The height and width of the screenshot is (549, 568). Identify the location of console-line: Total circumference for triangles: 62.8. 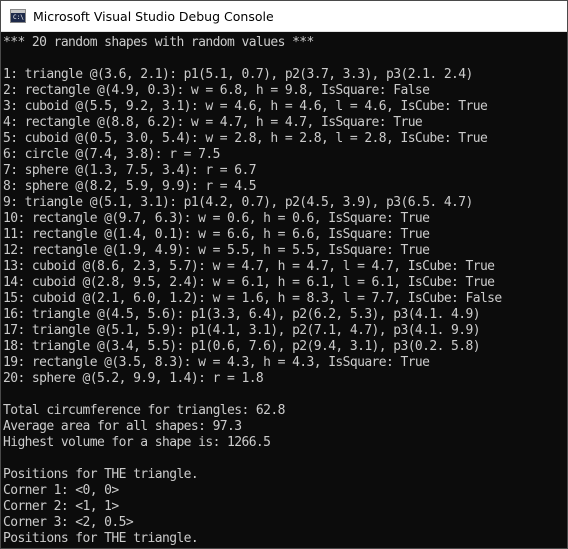
(144, 410).